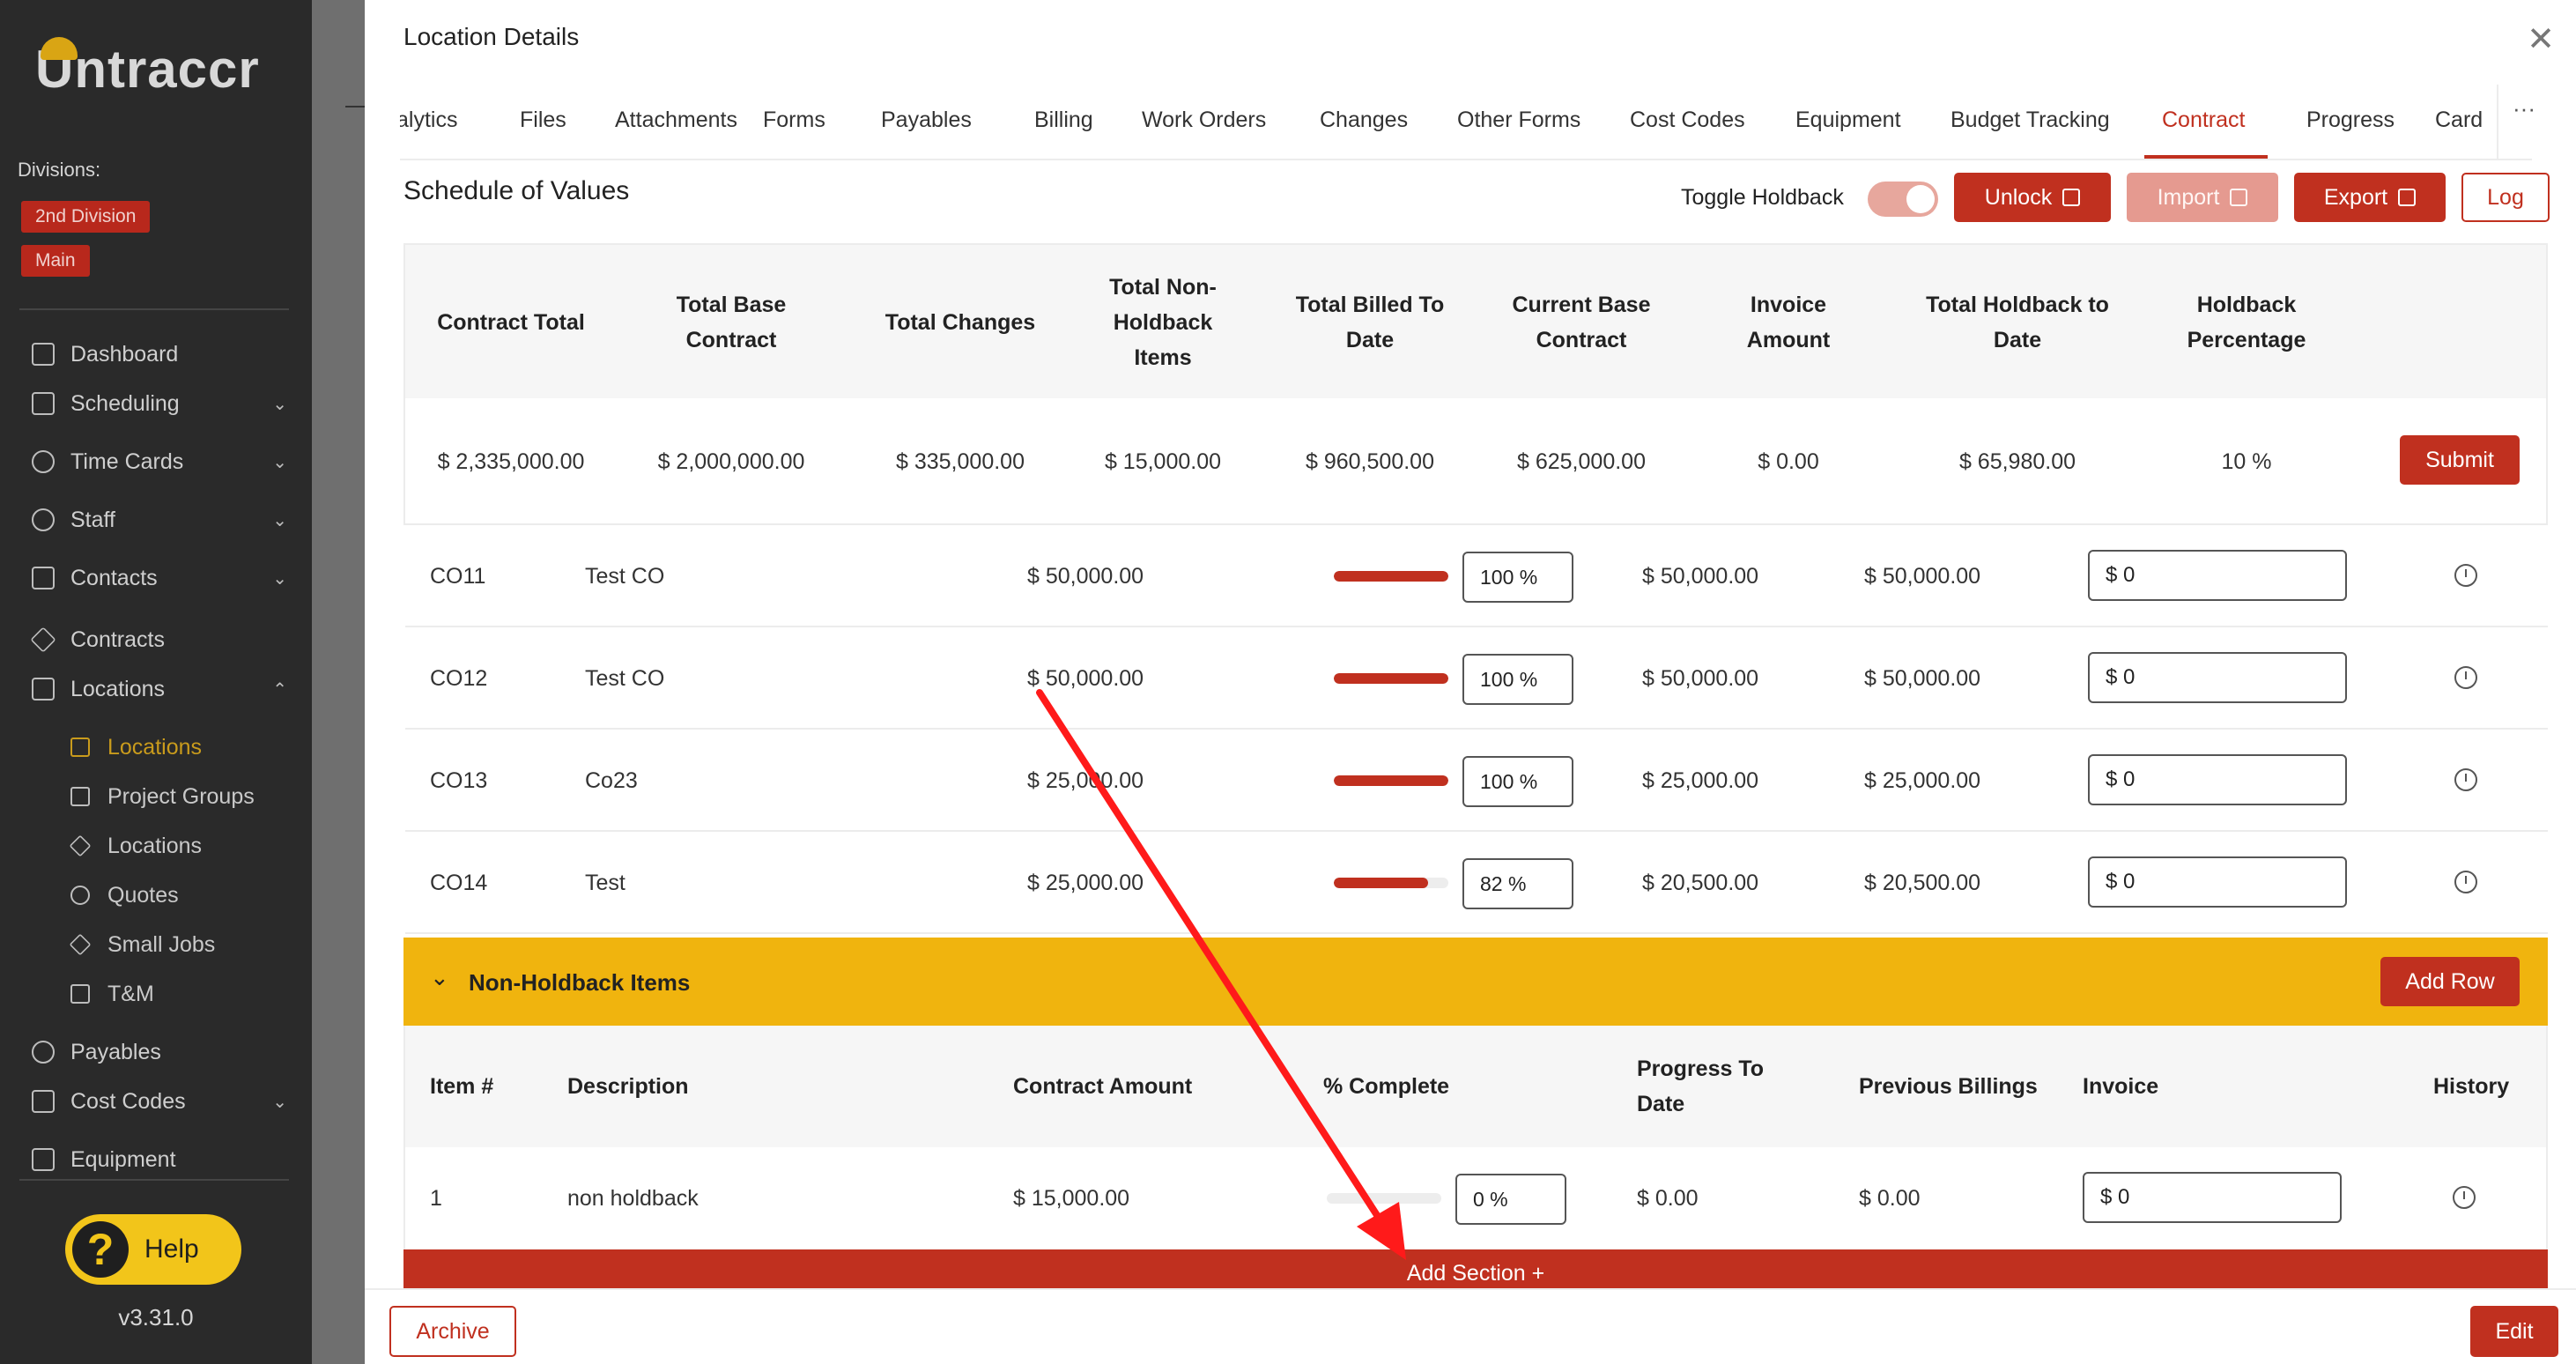 This screenshot has width=2576, height=1364. Describe the element at coordinates (43, 640) in the screenshot. I see `diamond-icon` at that location.